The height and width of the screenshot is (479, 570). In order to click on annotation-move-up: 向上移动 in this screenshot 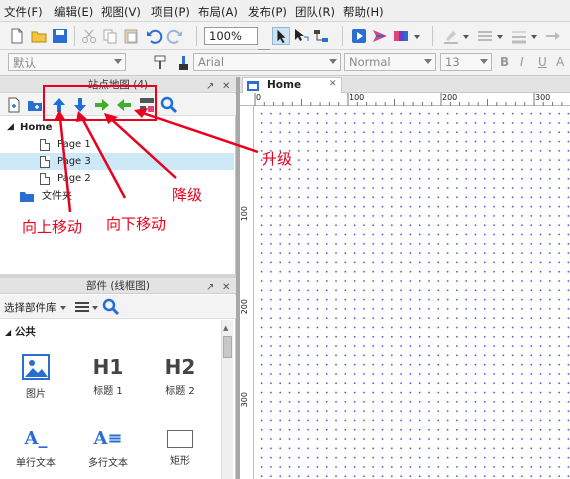, I will do `click(52, 227)`.